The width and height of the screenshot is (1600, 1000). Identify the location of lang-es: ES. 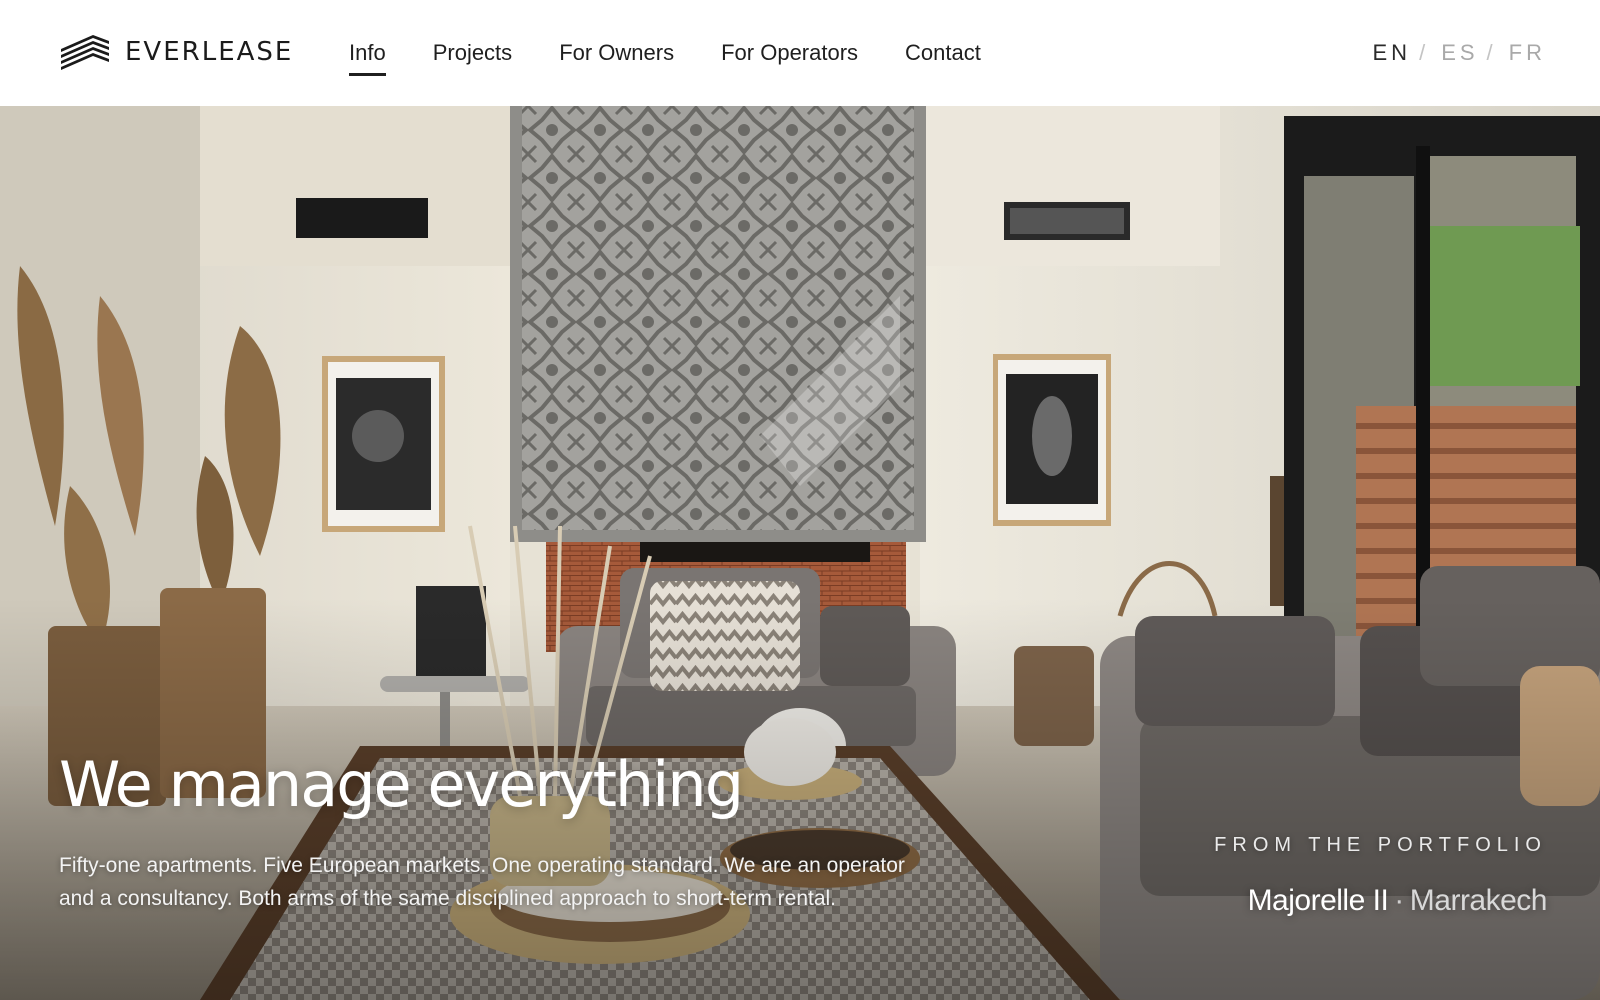
(1459, 53).